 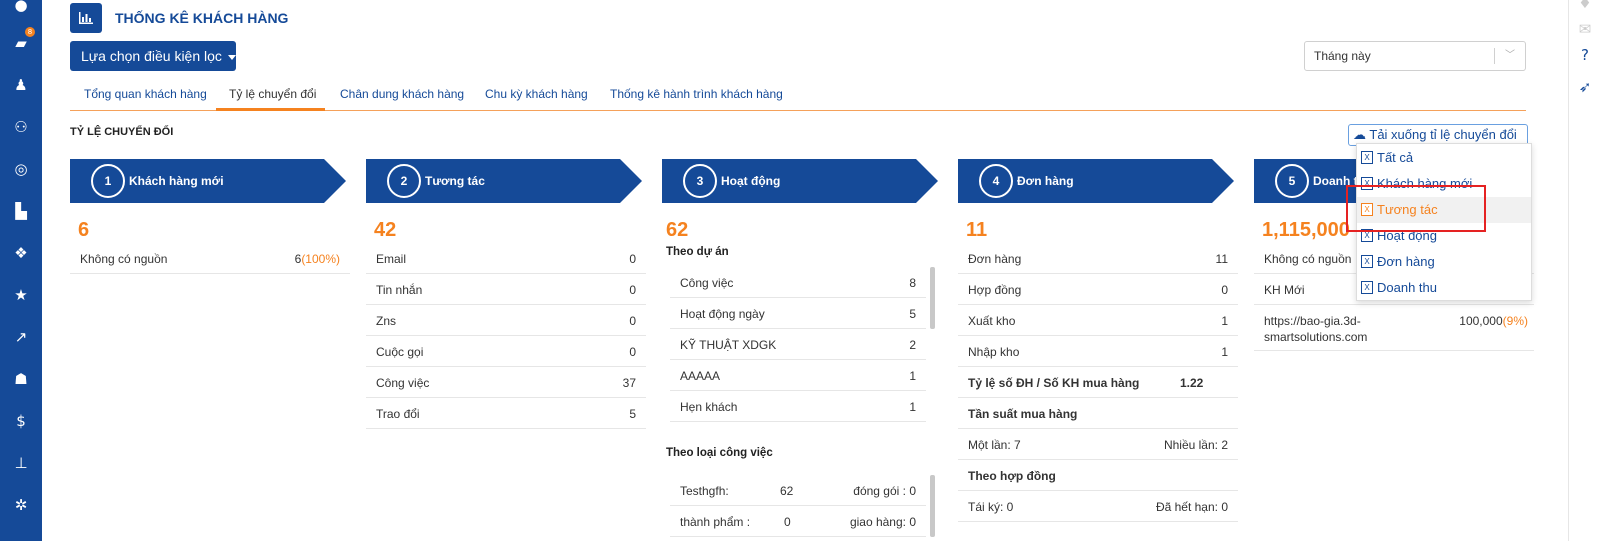 I want to click on table-row: Hẹn khách 1, so click(x=798, y=406).